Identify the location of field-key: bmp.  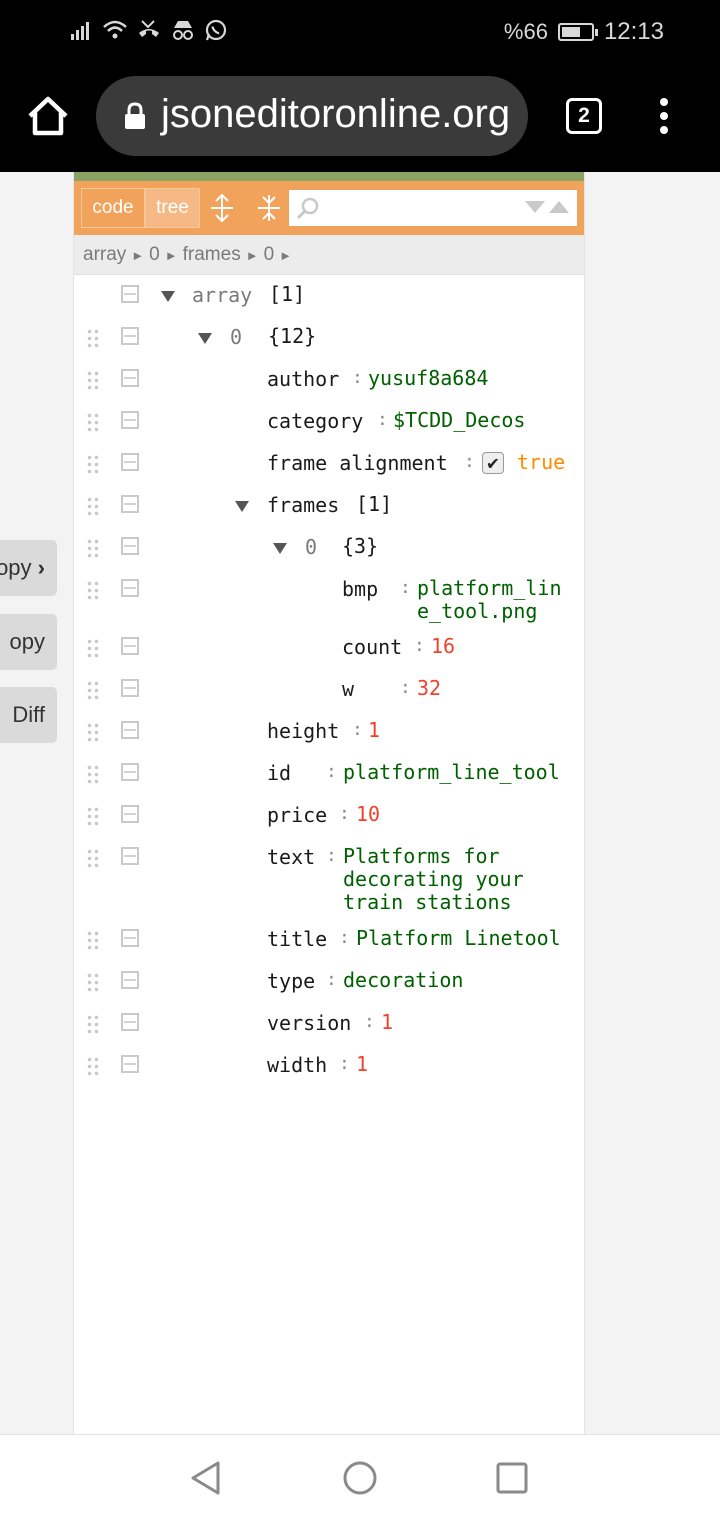
(360, 589).